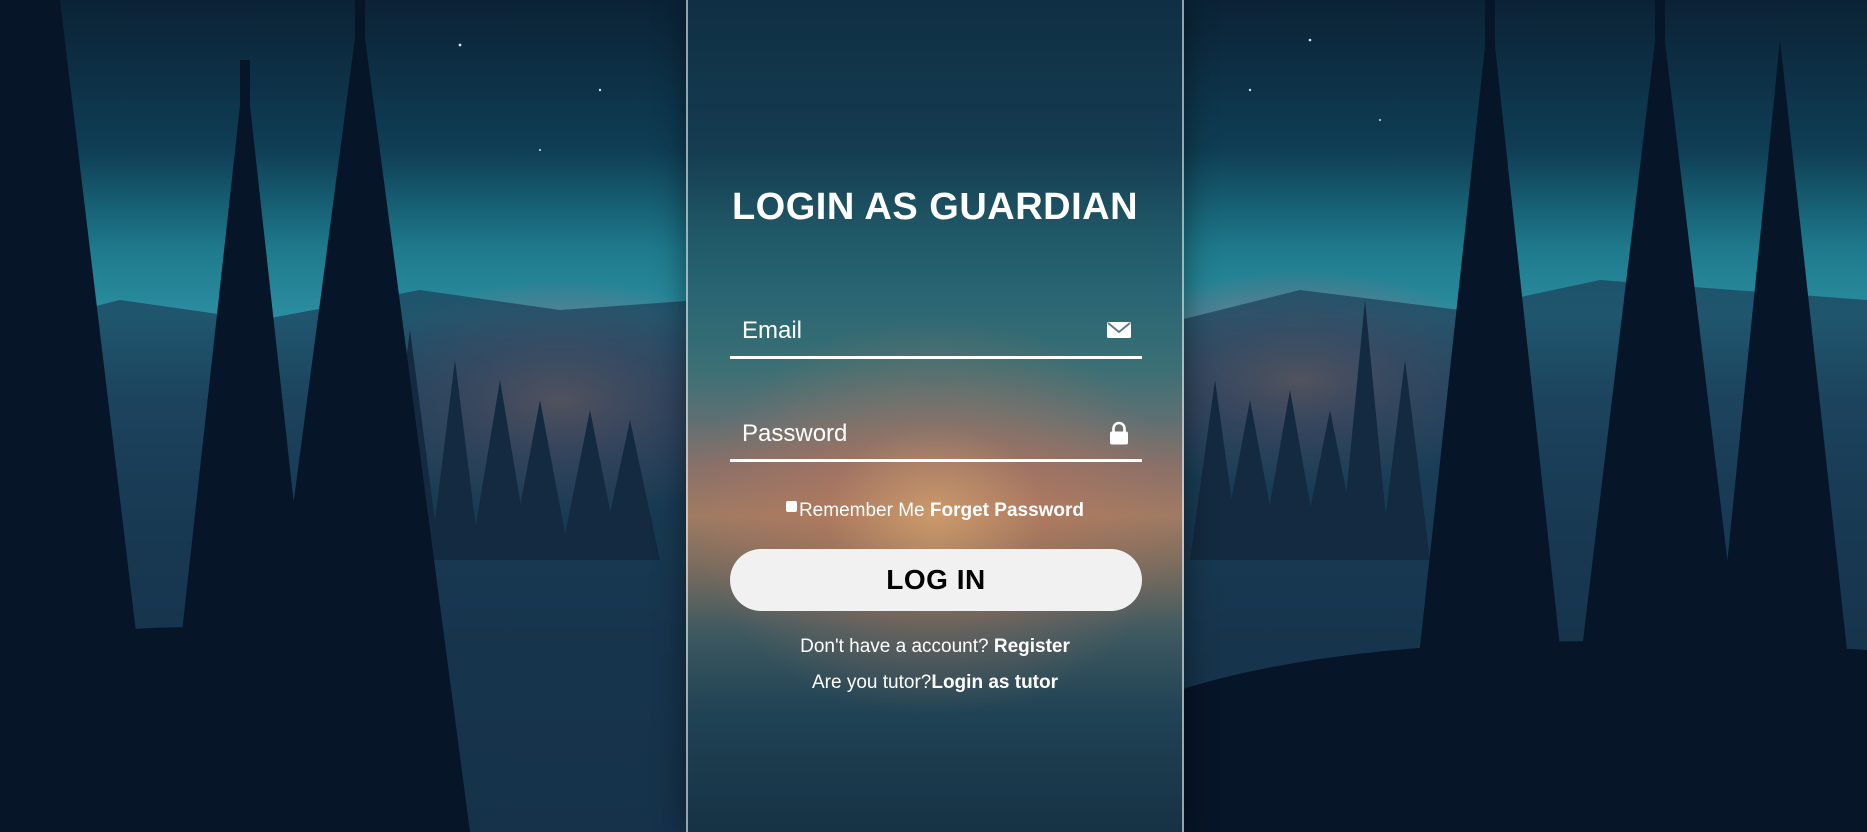  Describe the element at coordinates (917, 331) in the screenshot. I see `email-field` at that location.